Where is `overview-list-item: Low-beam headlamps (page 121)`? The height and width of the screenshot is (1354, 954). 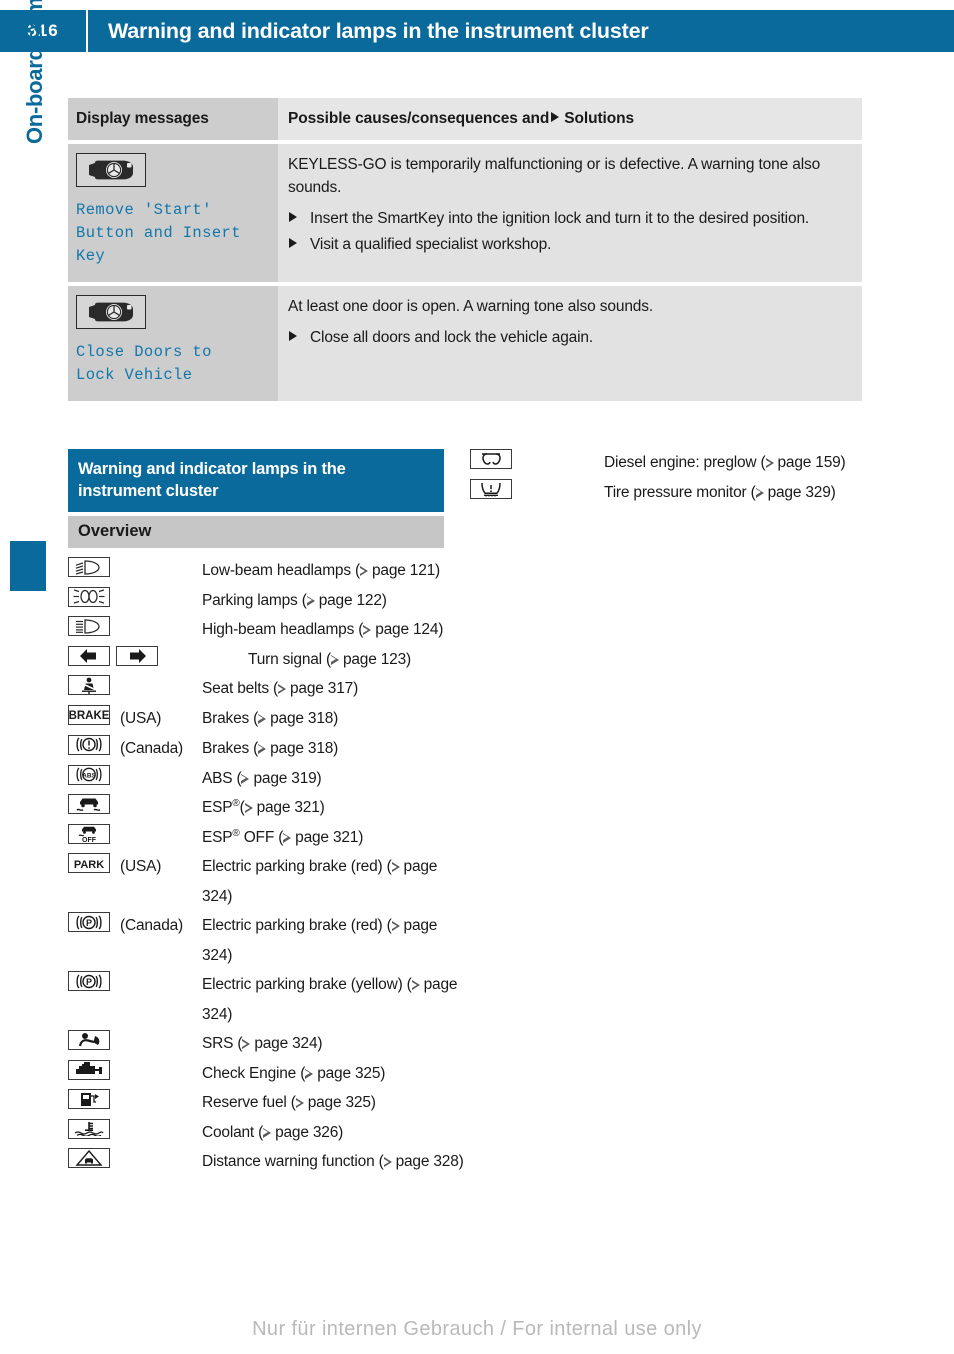 overview-list-item: Low-beam headlamps (page 121) is located at coordinates (268, 571).